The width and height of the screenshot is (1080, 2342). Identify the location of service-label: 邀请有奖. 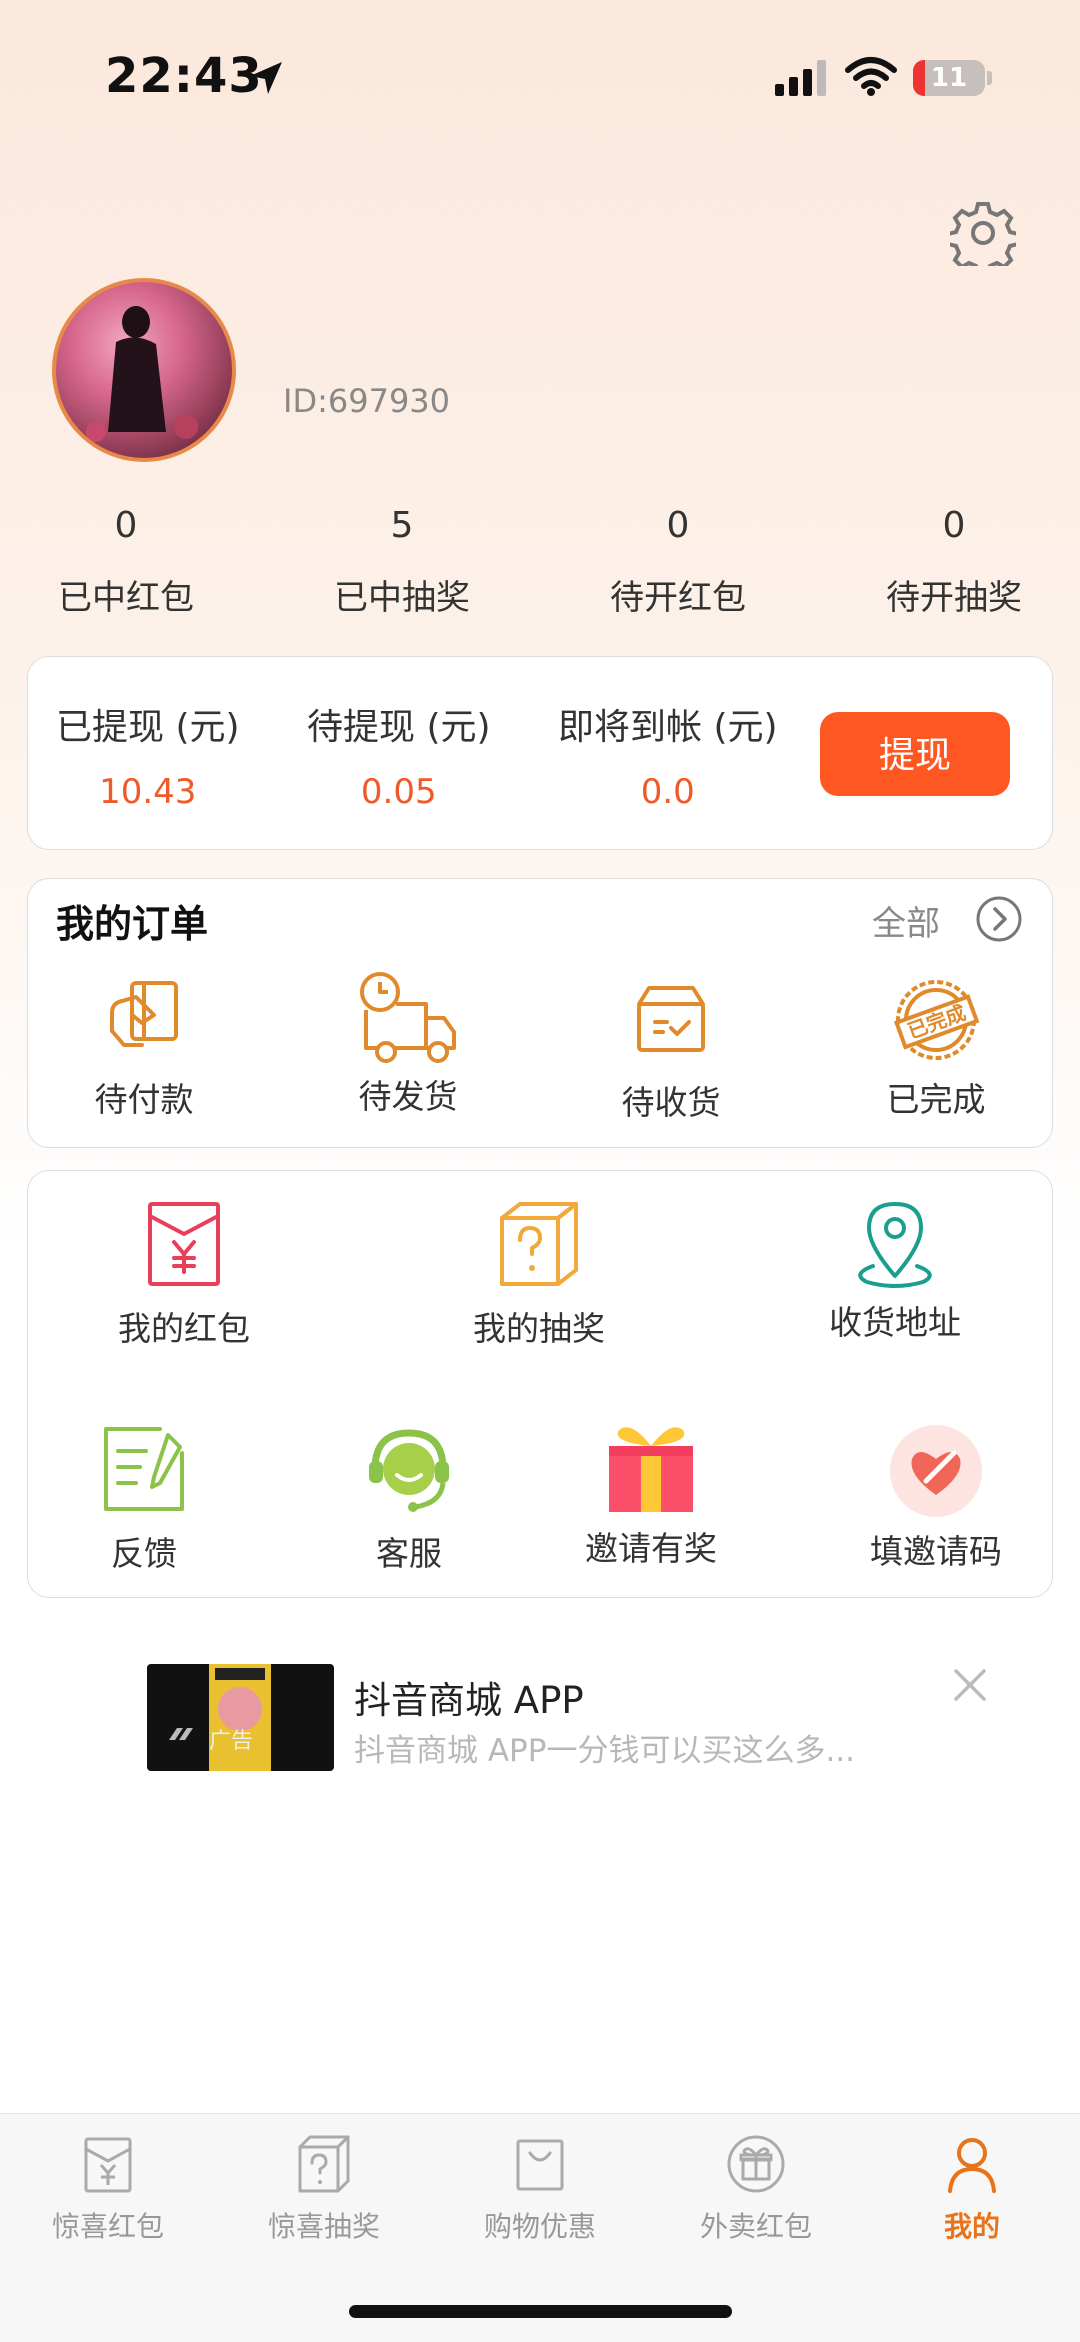
(651, 1548).